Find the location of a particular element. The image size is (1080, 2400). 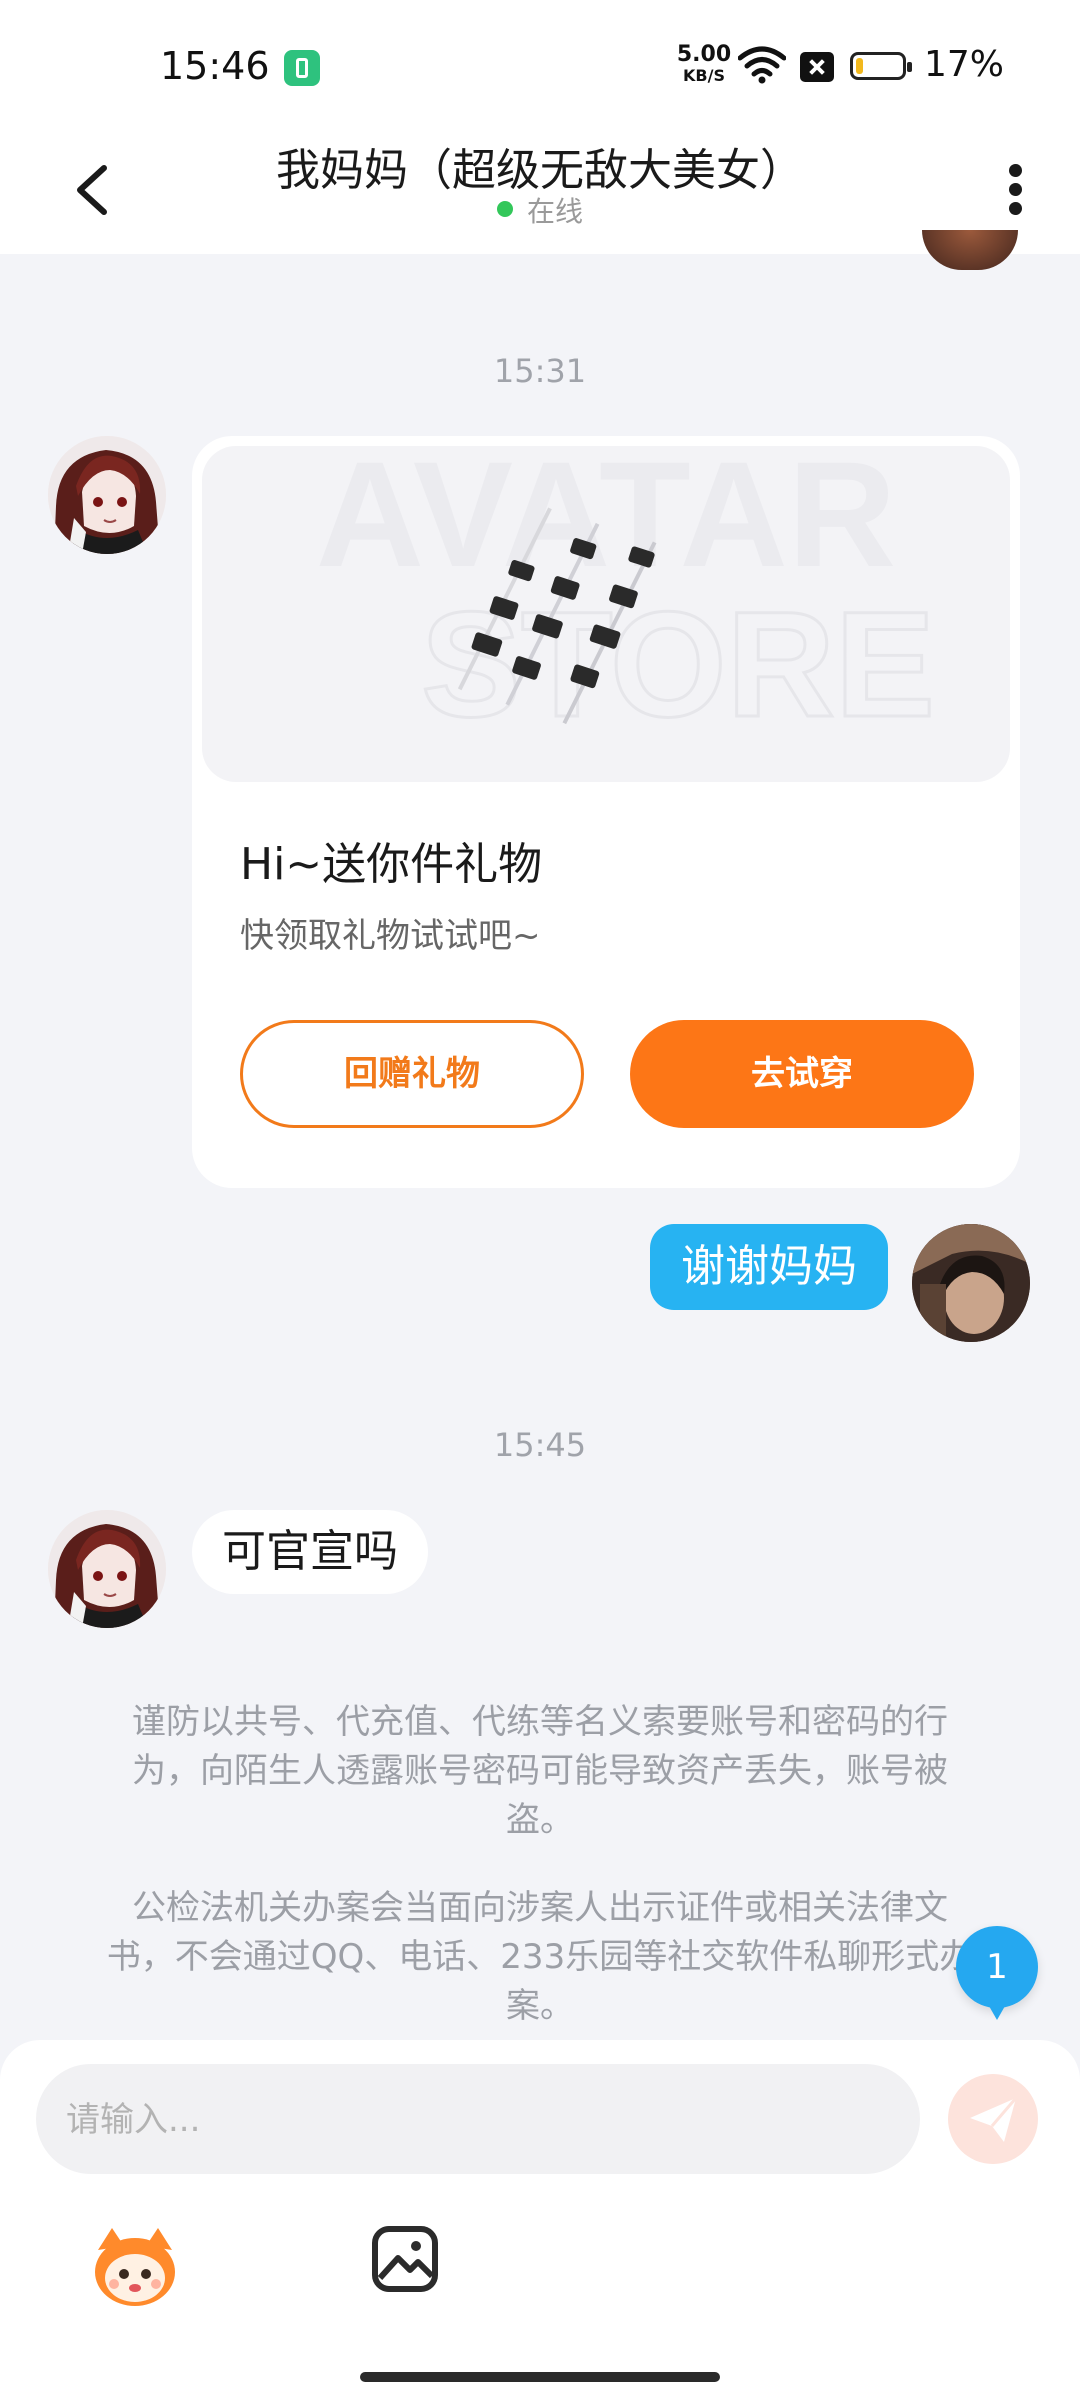

emoji-button is located at coordinates (135, 2267).